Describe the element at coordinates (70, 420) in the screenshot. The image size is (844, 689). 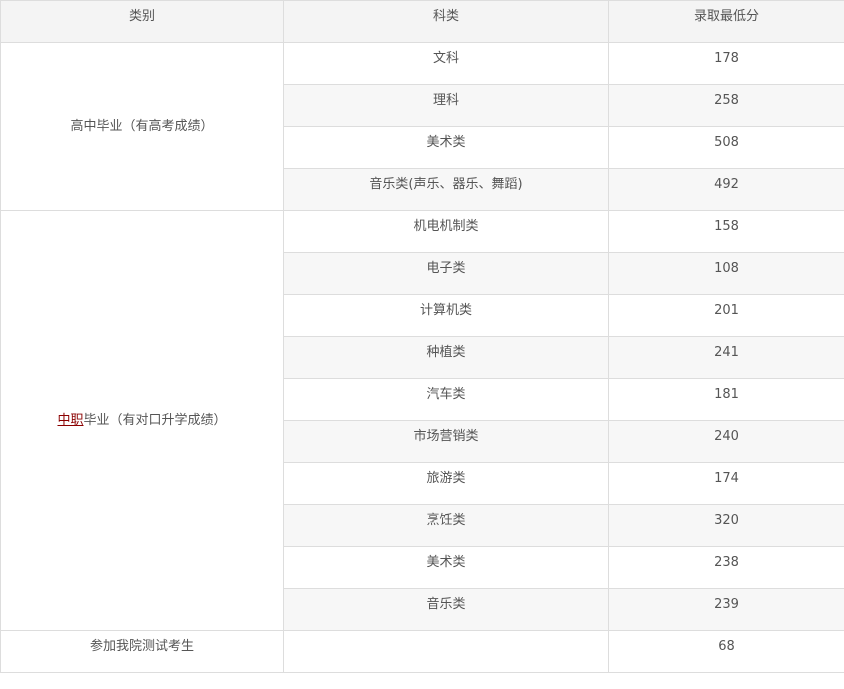
I see `vocational-term-link: 中职` at that location.